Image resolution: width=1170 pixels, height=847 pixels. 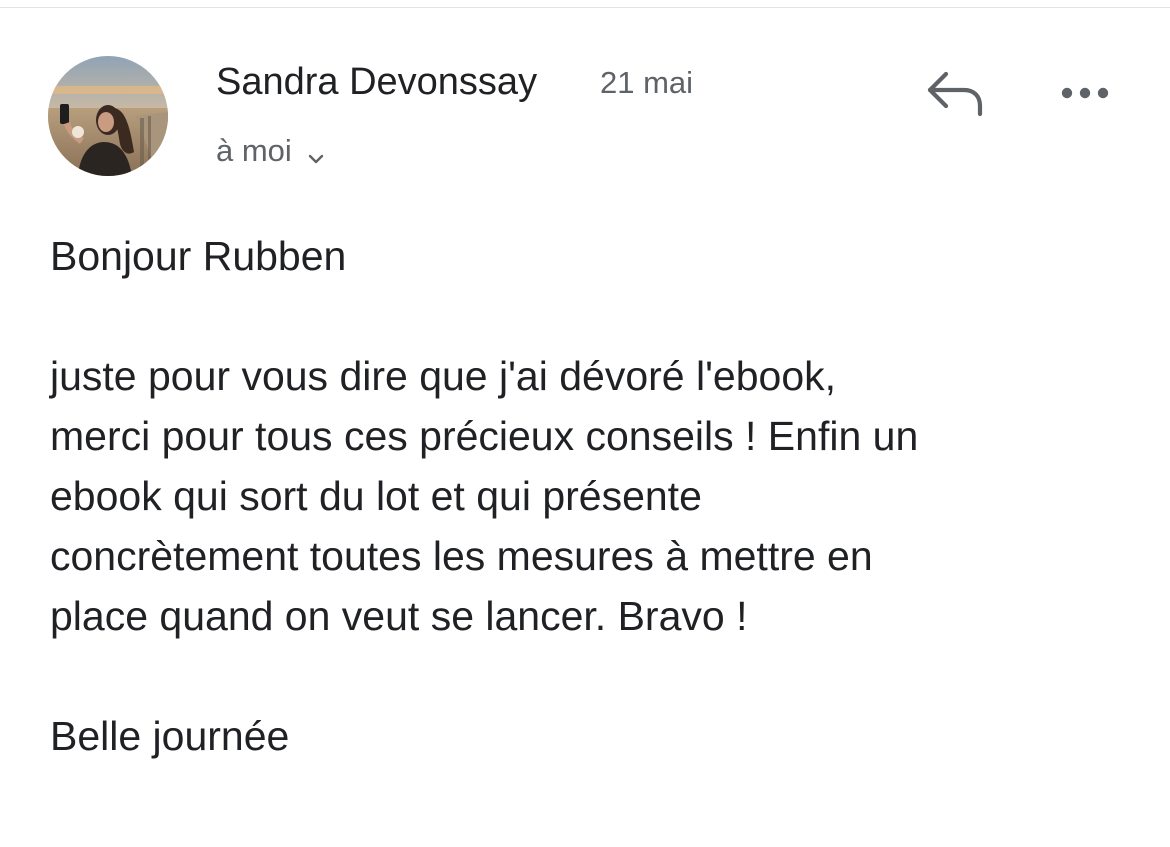 I want to click on message-greeting: Bonjour Rubben, so click(x=198, y=256).